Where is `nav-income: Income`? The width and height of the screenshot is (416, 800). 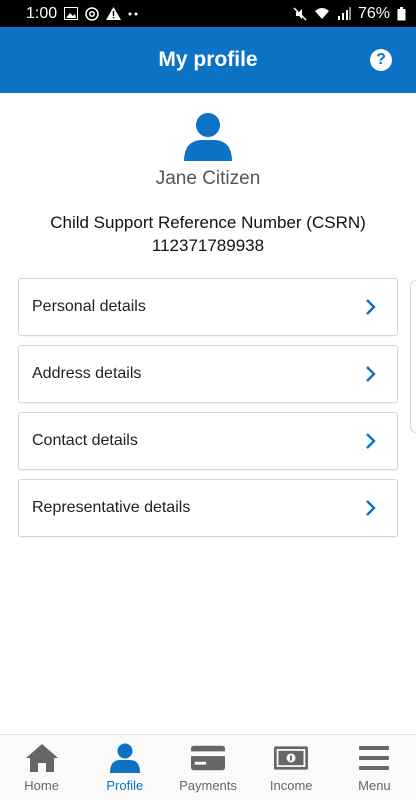
nav-income: Income is located at coordinates (291, 767).